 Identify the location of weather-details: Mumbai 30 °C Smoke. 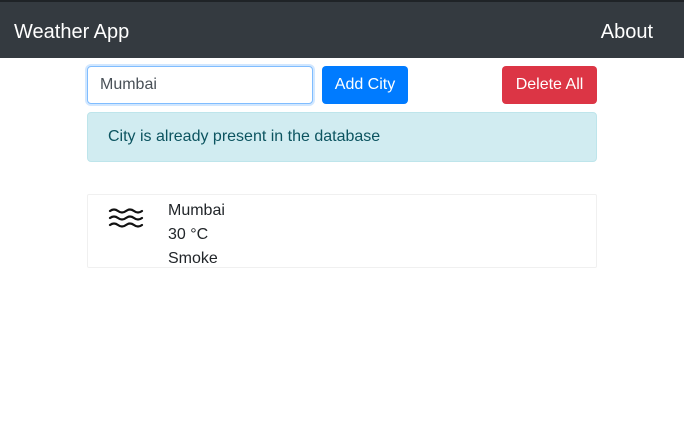
(196, 235).